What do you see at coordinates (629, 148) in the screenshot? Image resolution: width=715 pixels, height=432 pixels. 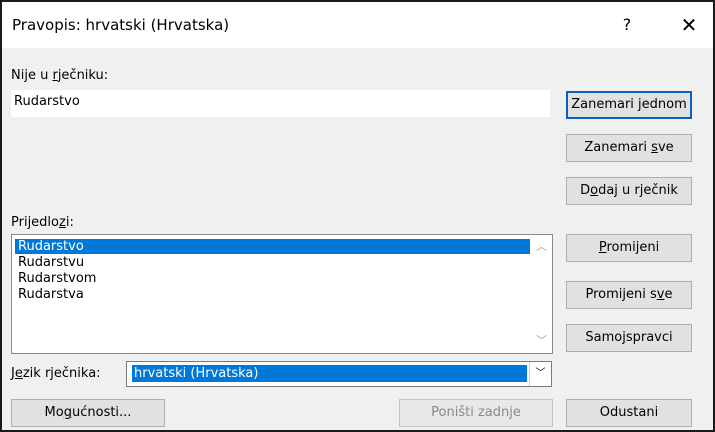 I see `ignore-all-button: Zanemari sve` at bounding box center [629, 148].